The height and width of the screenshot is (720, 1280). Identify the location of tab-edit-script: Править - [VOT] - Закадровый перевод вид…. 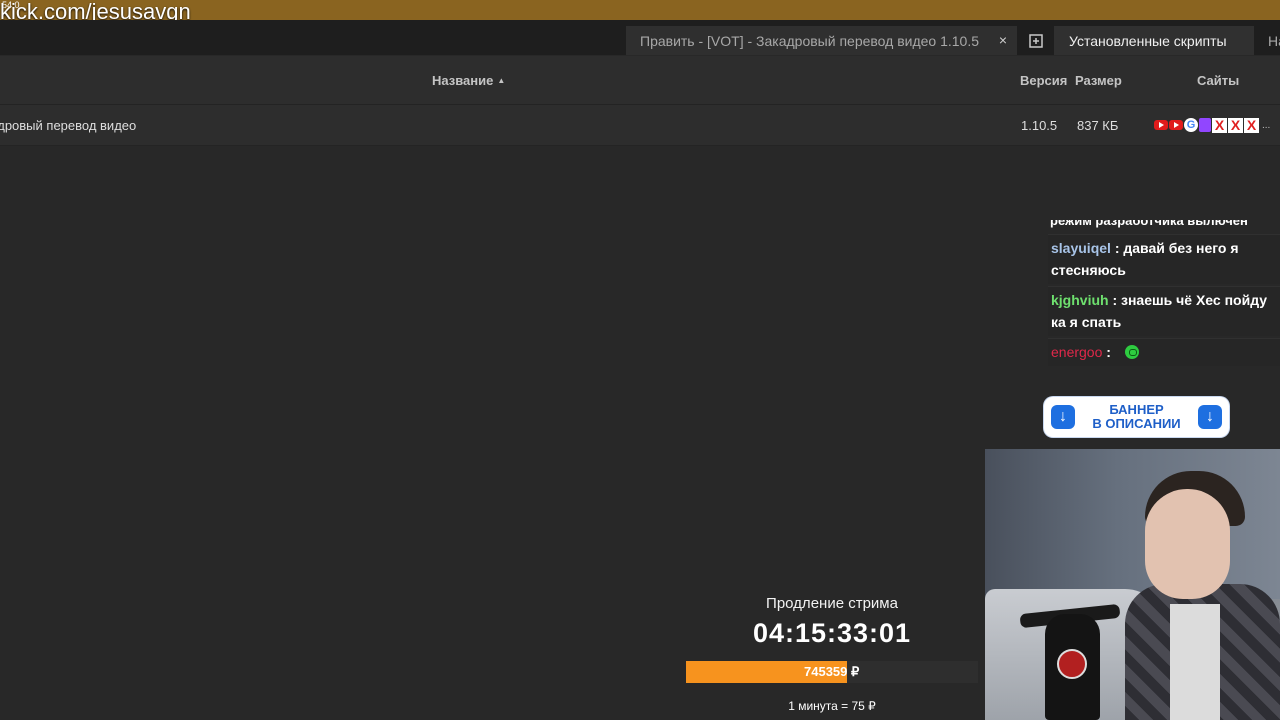
(821, 40).